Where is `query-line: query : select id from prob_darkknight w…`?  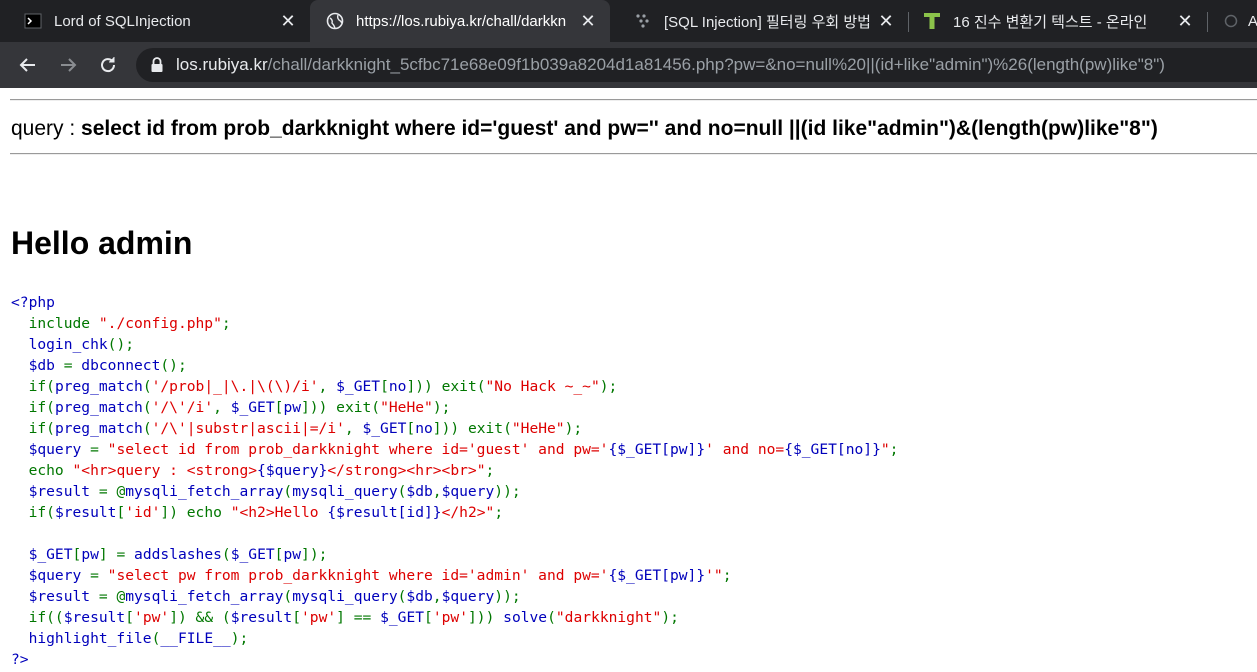 query-line: query : select id from prob_darkknight w… is located at coordinates (584, 129).